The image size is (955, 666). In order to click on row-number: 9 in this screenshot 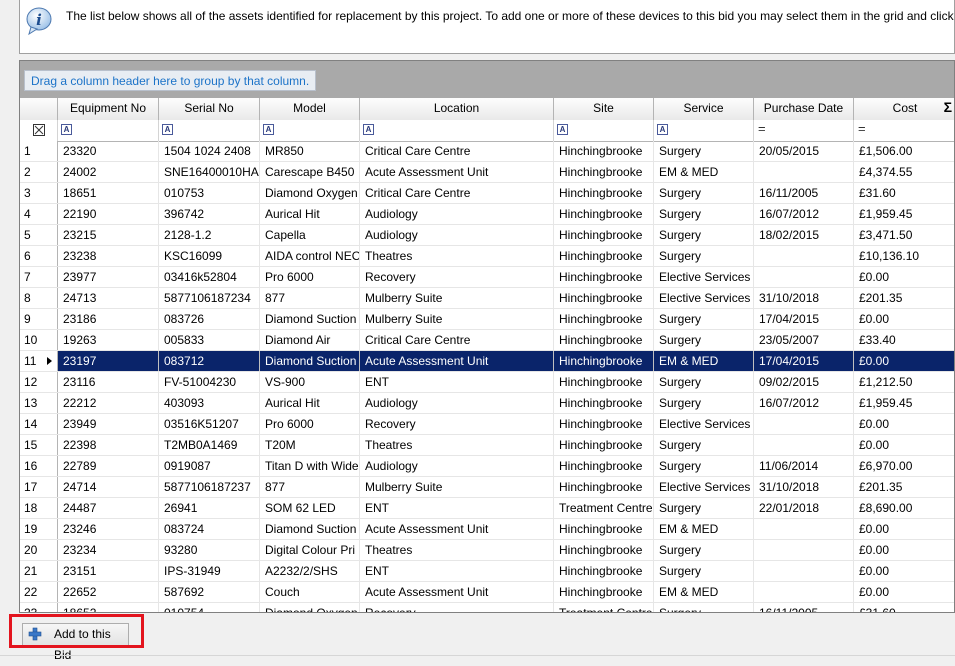, I will do `click(39, 319)`.